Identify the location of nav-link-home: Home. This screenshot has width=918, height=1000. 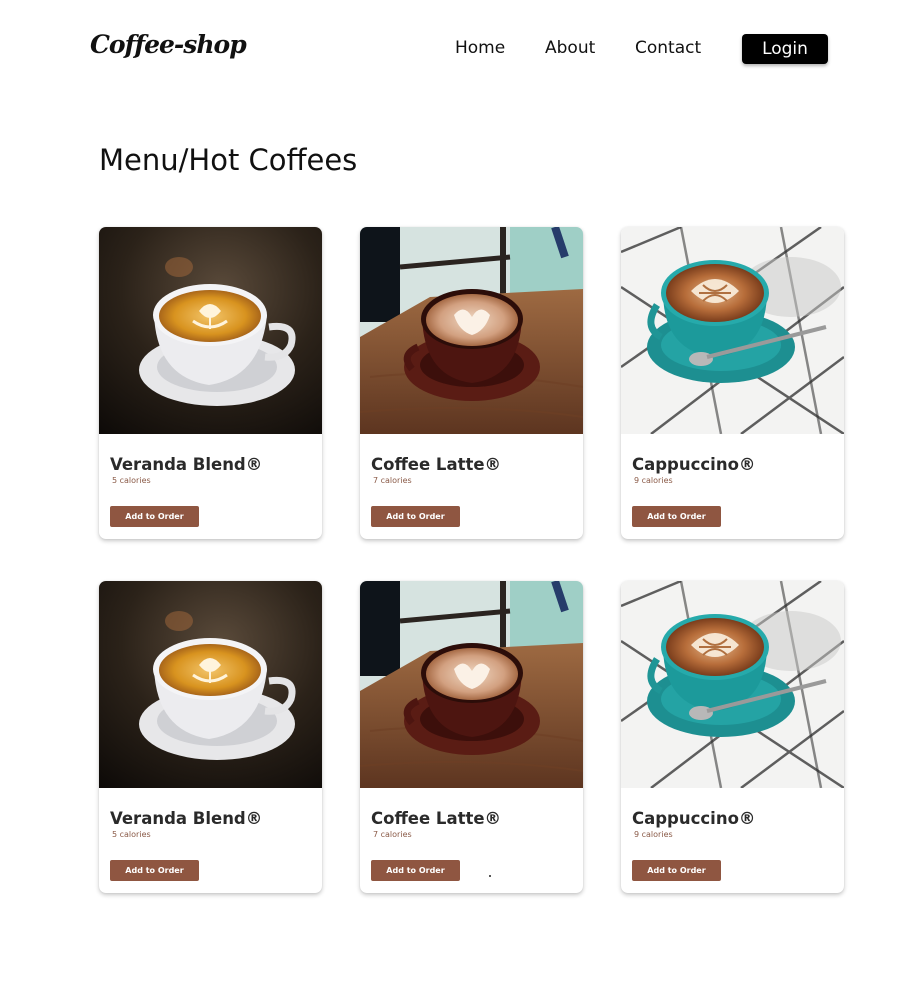
(480, 48).